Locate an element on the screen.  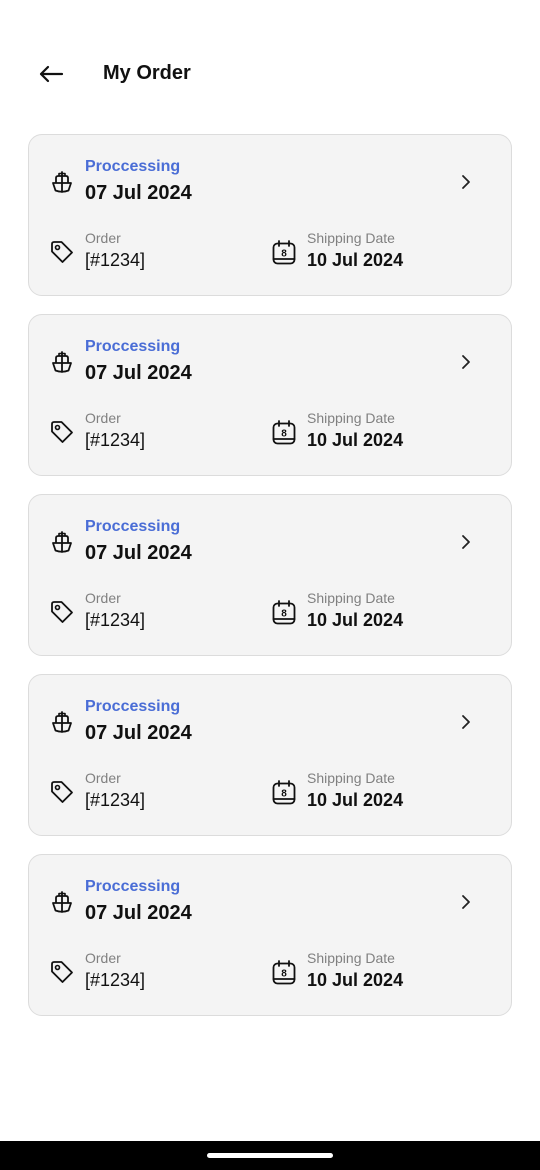
home-indicator is located at coordinates (270, 1155).